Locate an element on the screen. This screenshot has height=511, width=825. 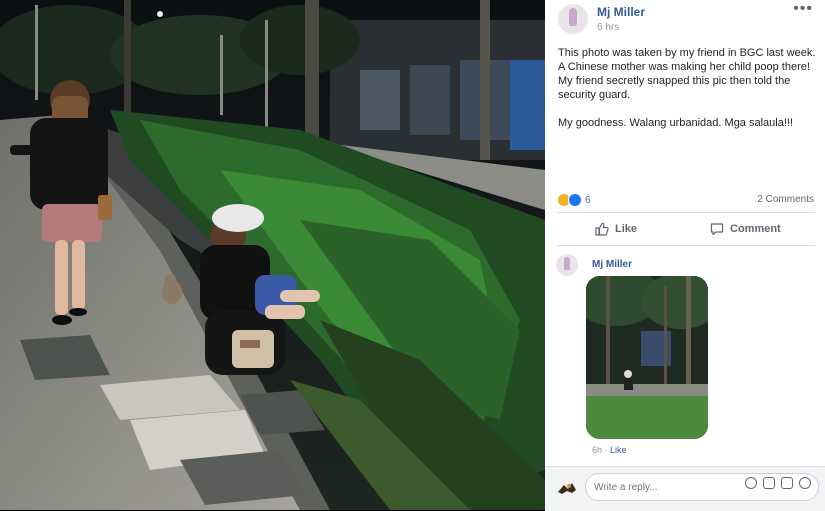
gif-icon is located at coordinates (787, 483).